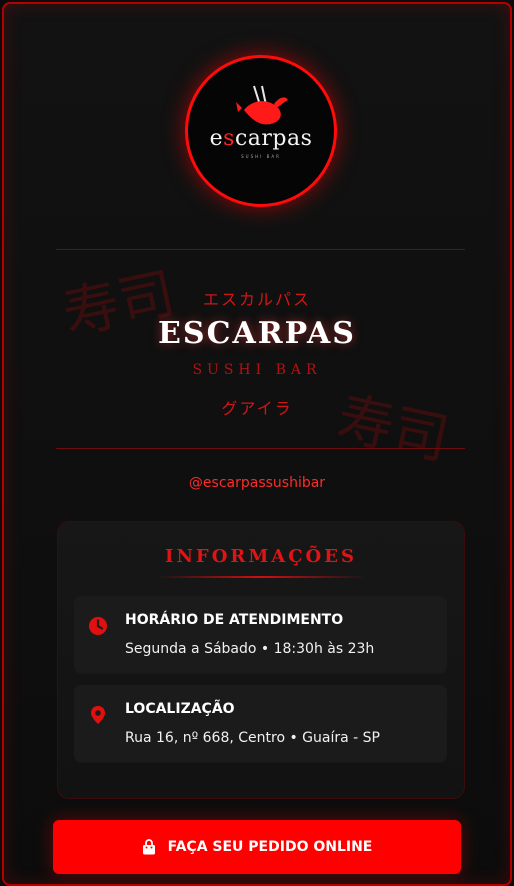 This screenshot has height=886, width=514. I want to click on info-item-value: Segunda a Sábado • 18:30h às 23h, so click(250, 649).